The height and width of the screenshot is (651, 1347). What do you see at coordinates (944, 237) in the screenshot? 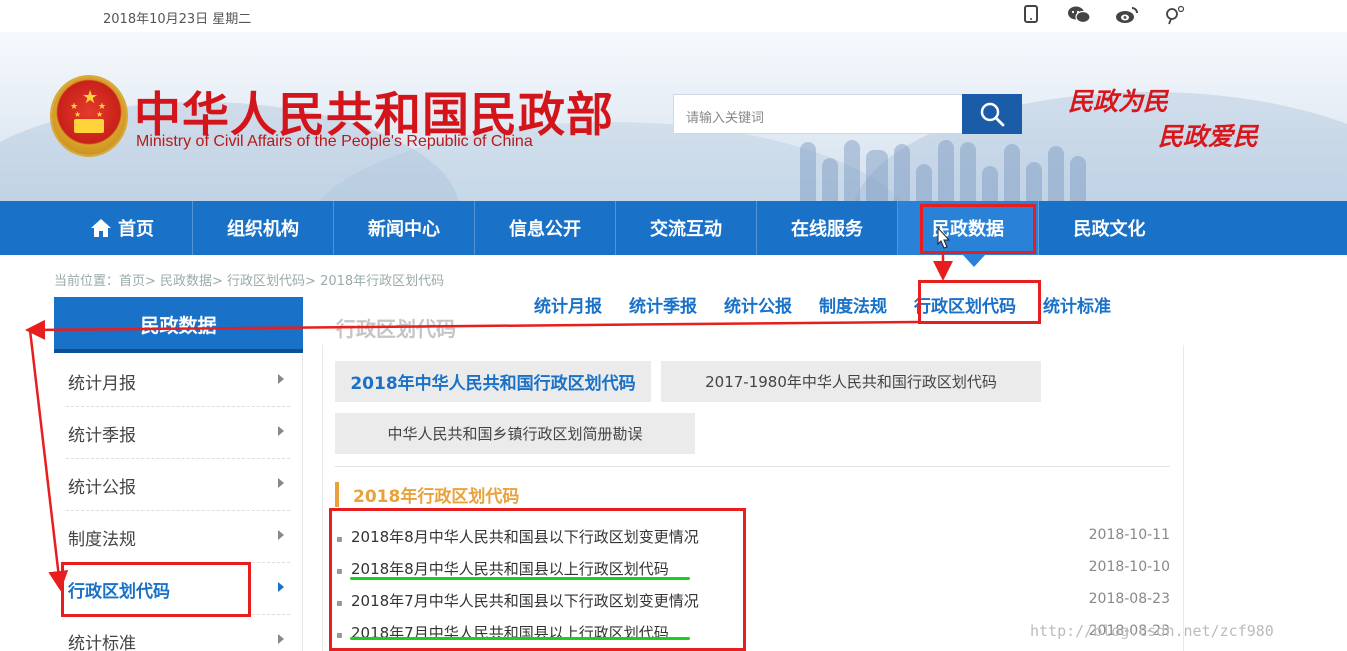
I see `hand-cursor-icon` at bounding box center [944, 237].